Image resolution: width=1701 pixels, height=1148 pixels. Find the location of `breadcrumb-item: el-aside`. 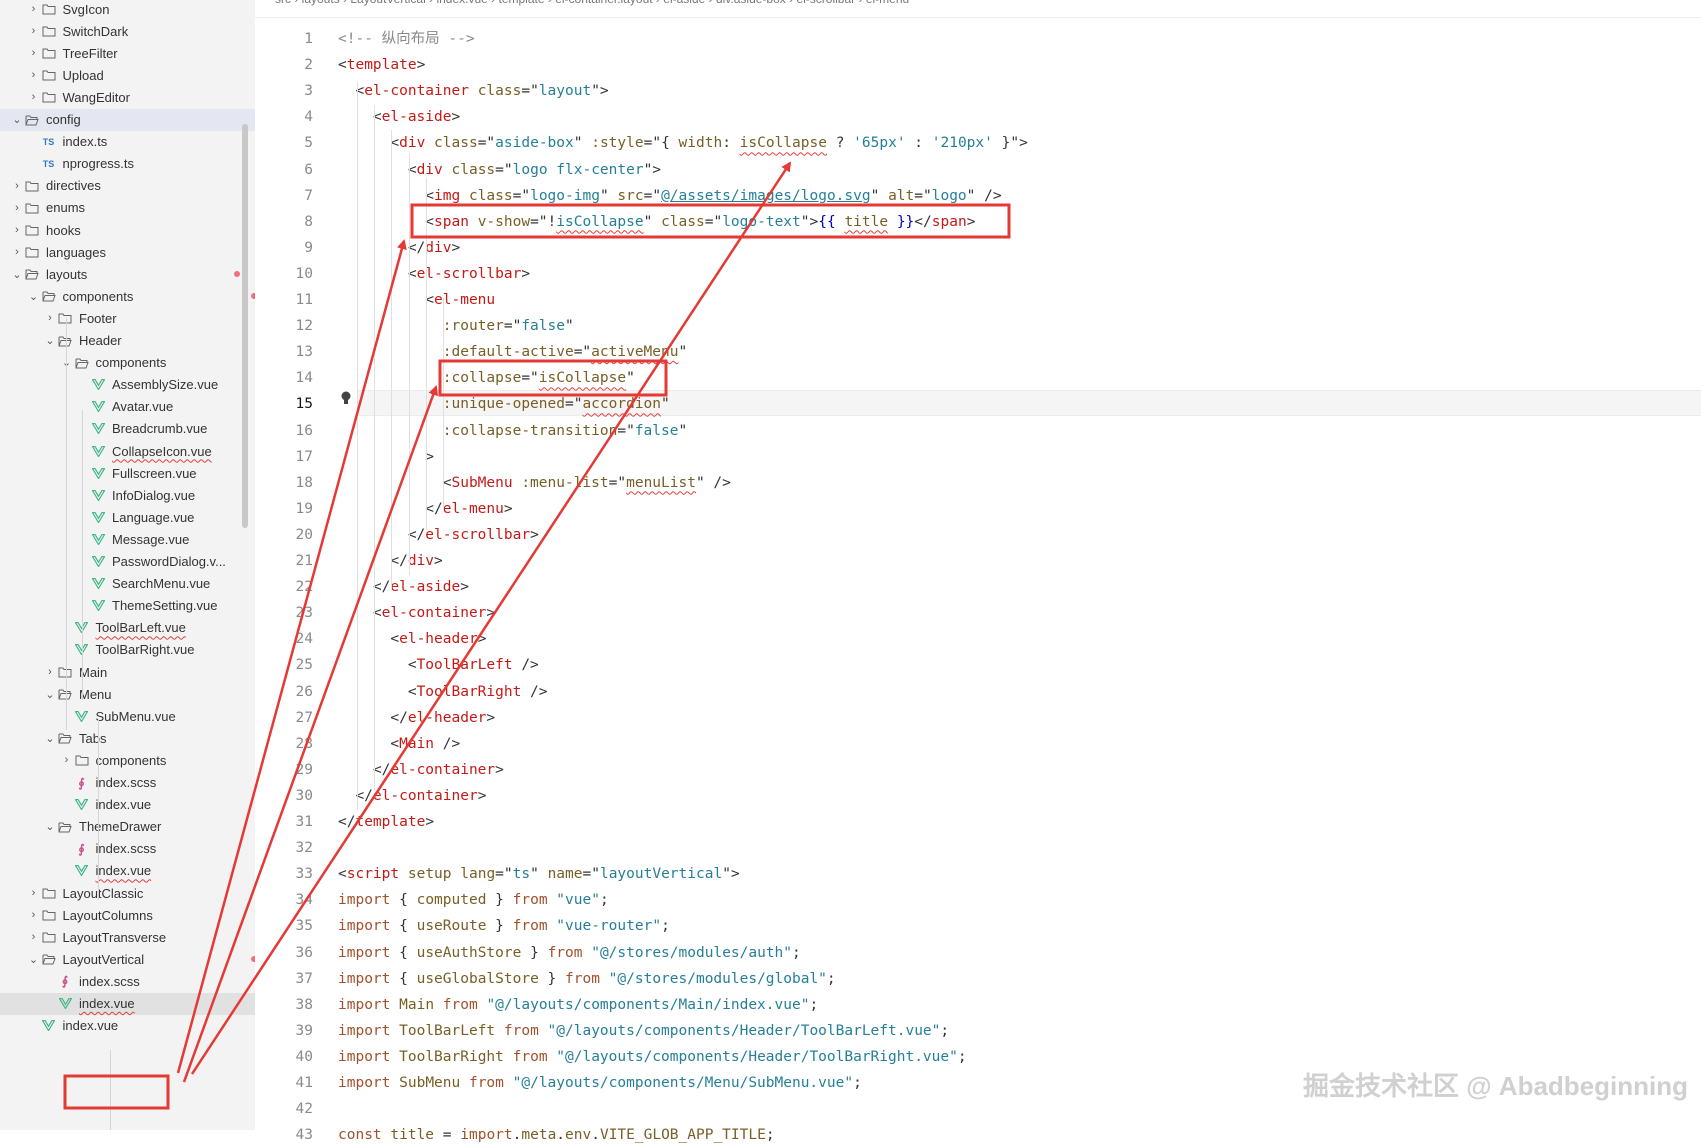

breadcrumb-item: el-aside is located at coordinates (684, 3).